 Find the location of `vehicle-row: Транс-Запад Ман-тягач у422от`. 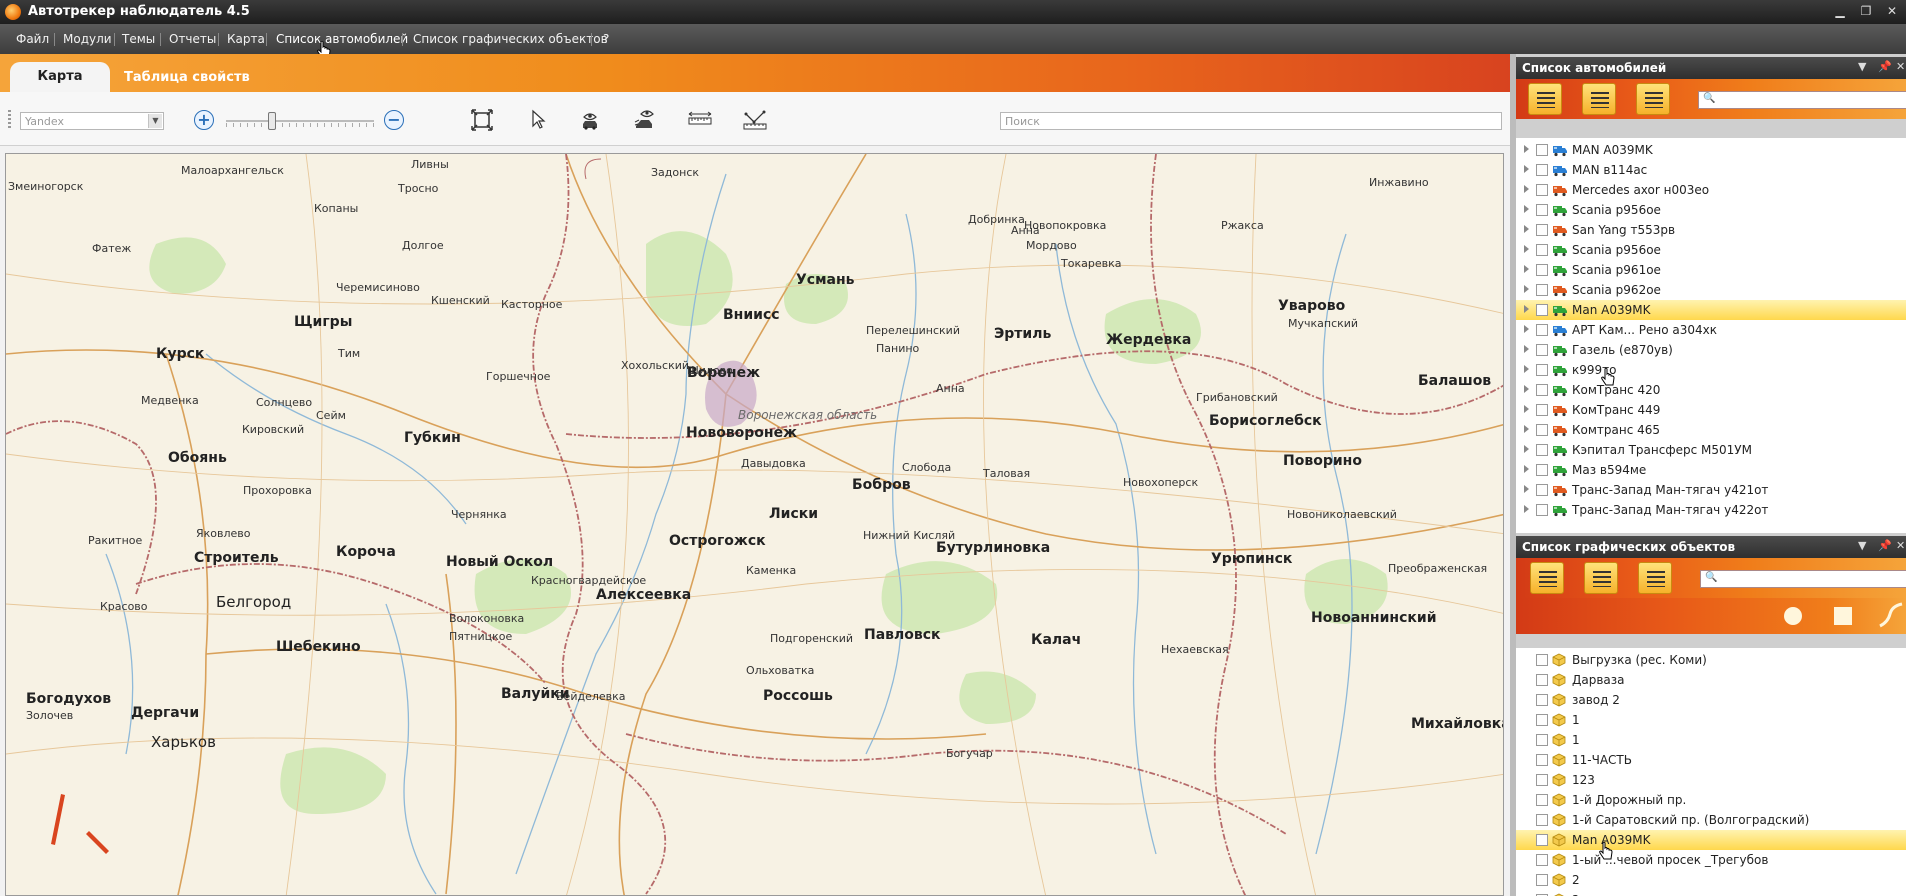

vehicle-row: Транс-Запад Ман-тягач у422от is located at coordinates (1711, 510).